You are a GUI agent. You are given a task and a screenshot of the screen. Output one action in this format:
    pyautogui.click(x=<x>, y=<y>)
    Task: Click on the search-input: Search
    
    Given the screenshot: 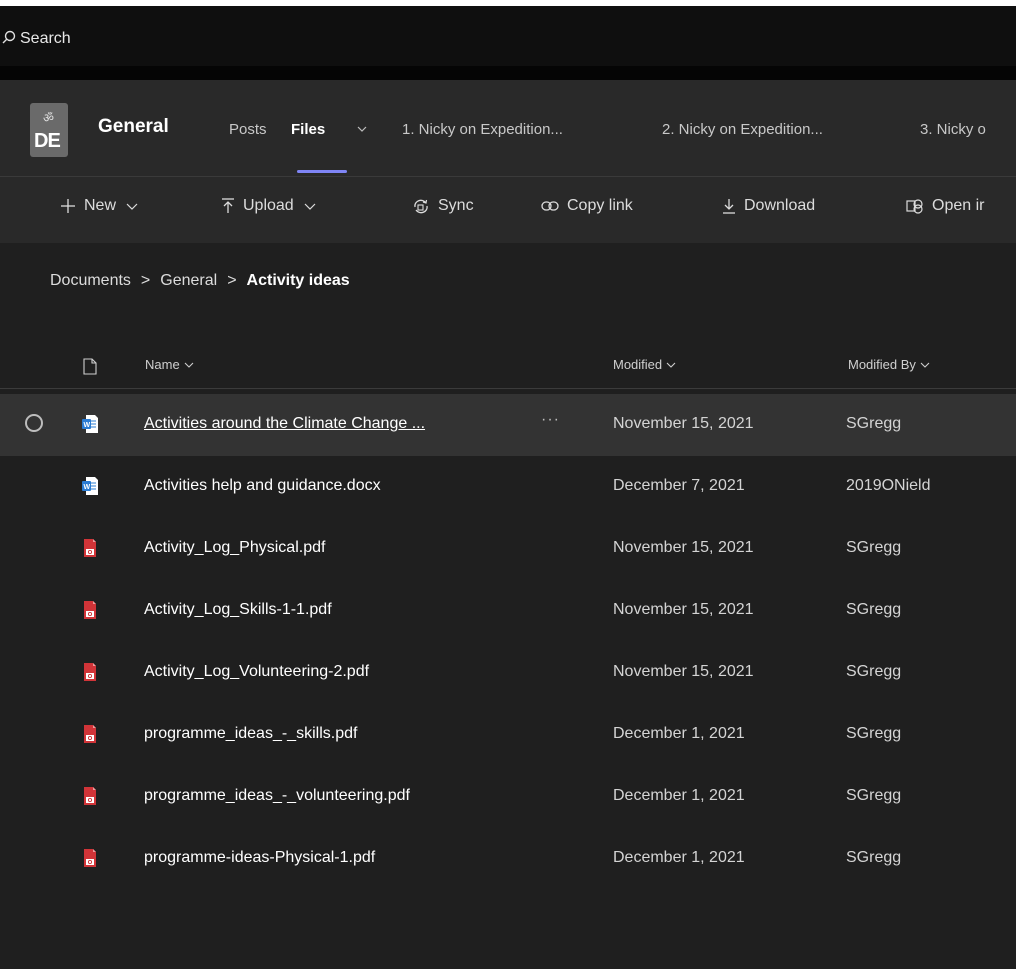 What is the action you would take?
    pyautogui.click(x=45, y=39)
    